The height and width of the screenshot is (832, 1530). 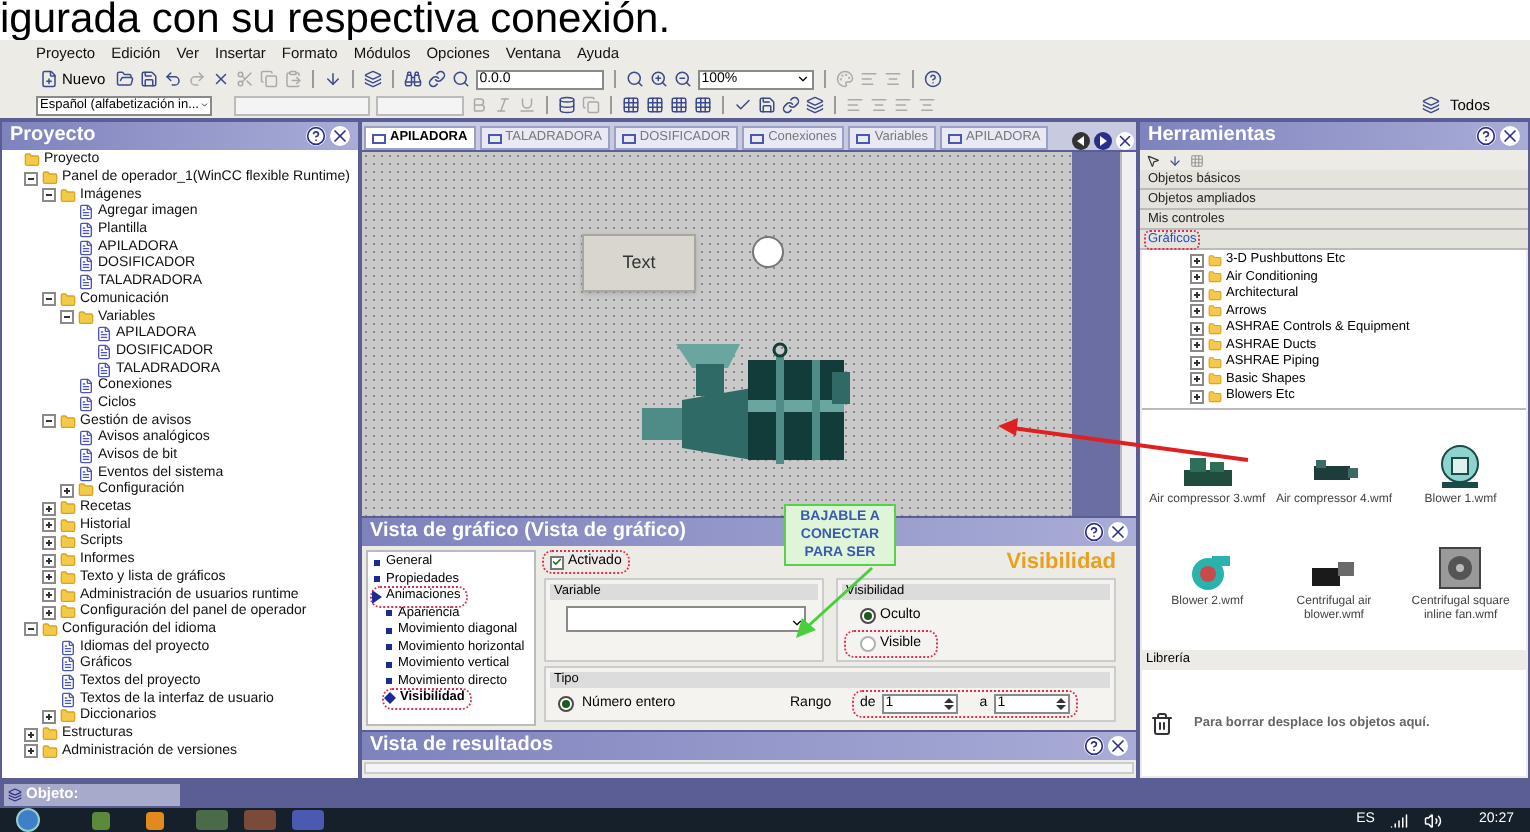 What do you see at coordinates (686, 619) in the screenshot?
I see `variable-dropdown` at bounding box center [686, 619].